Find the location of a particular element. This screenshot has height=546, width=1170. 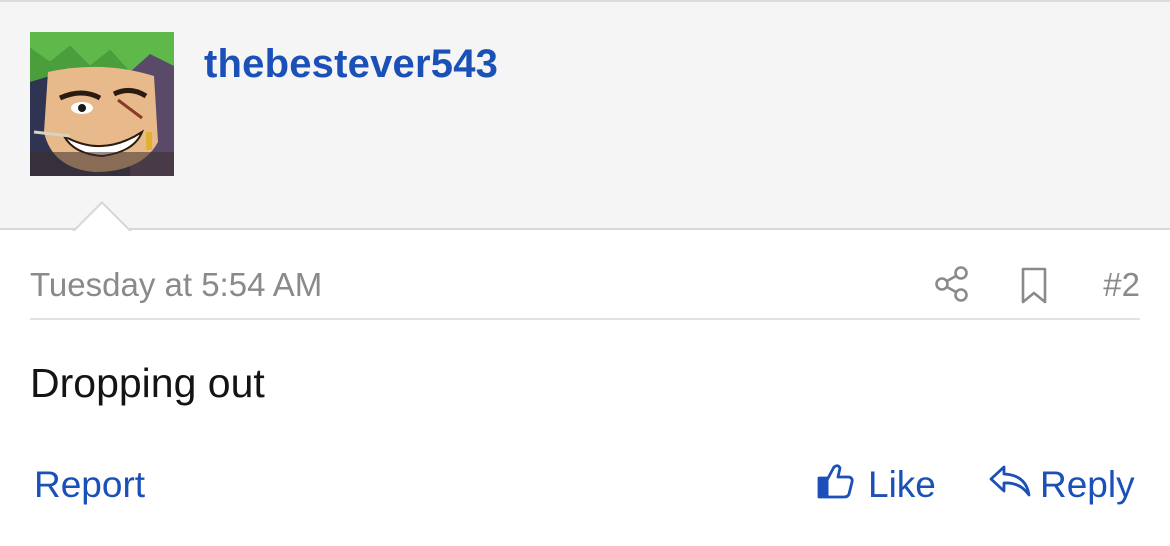

avatar is located at coordinates (102, 104).